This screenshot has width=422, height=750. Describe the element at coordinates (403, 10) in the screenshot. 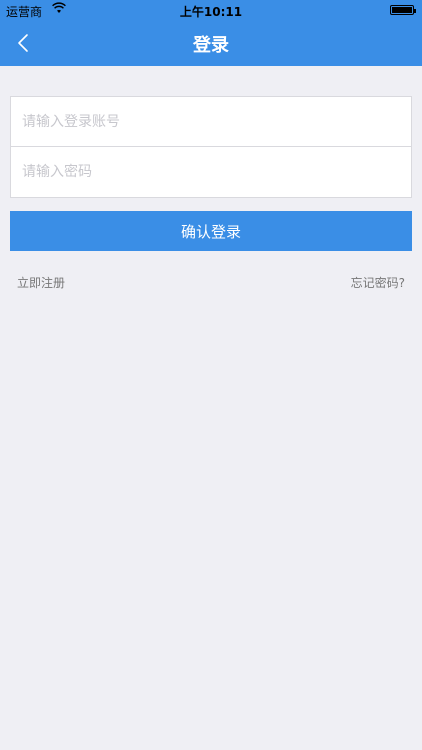

I see `battery-icon` at that location.